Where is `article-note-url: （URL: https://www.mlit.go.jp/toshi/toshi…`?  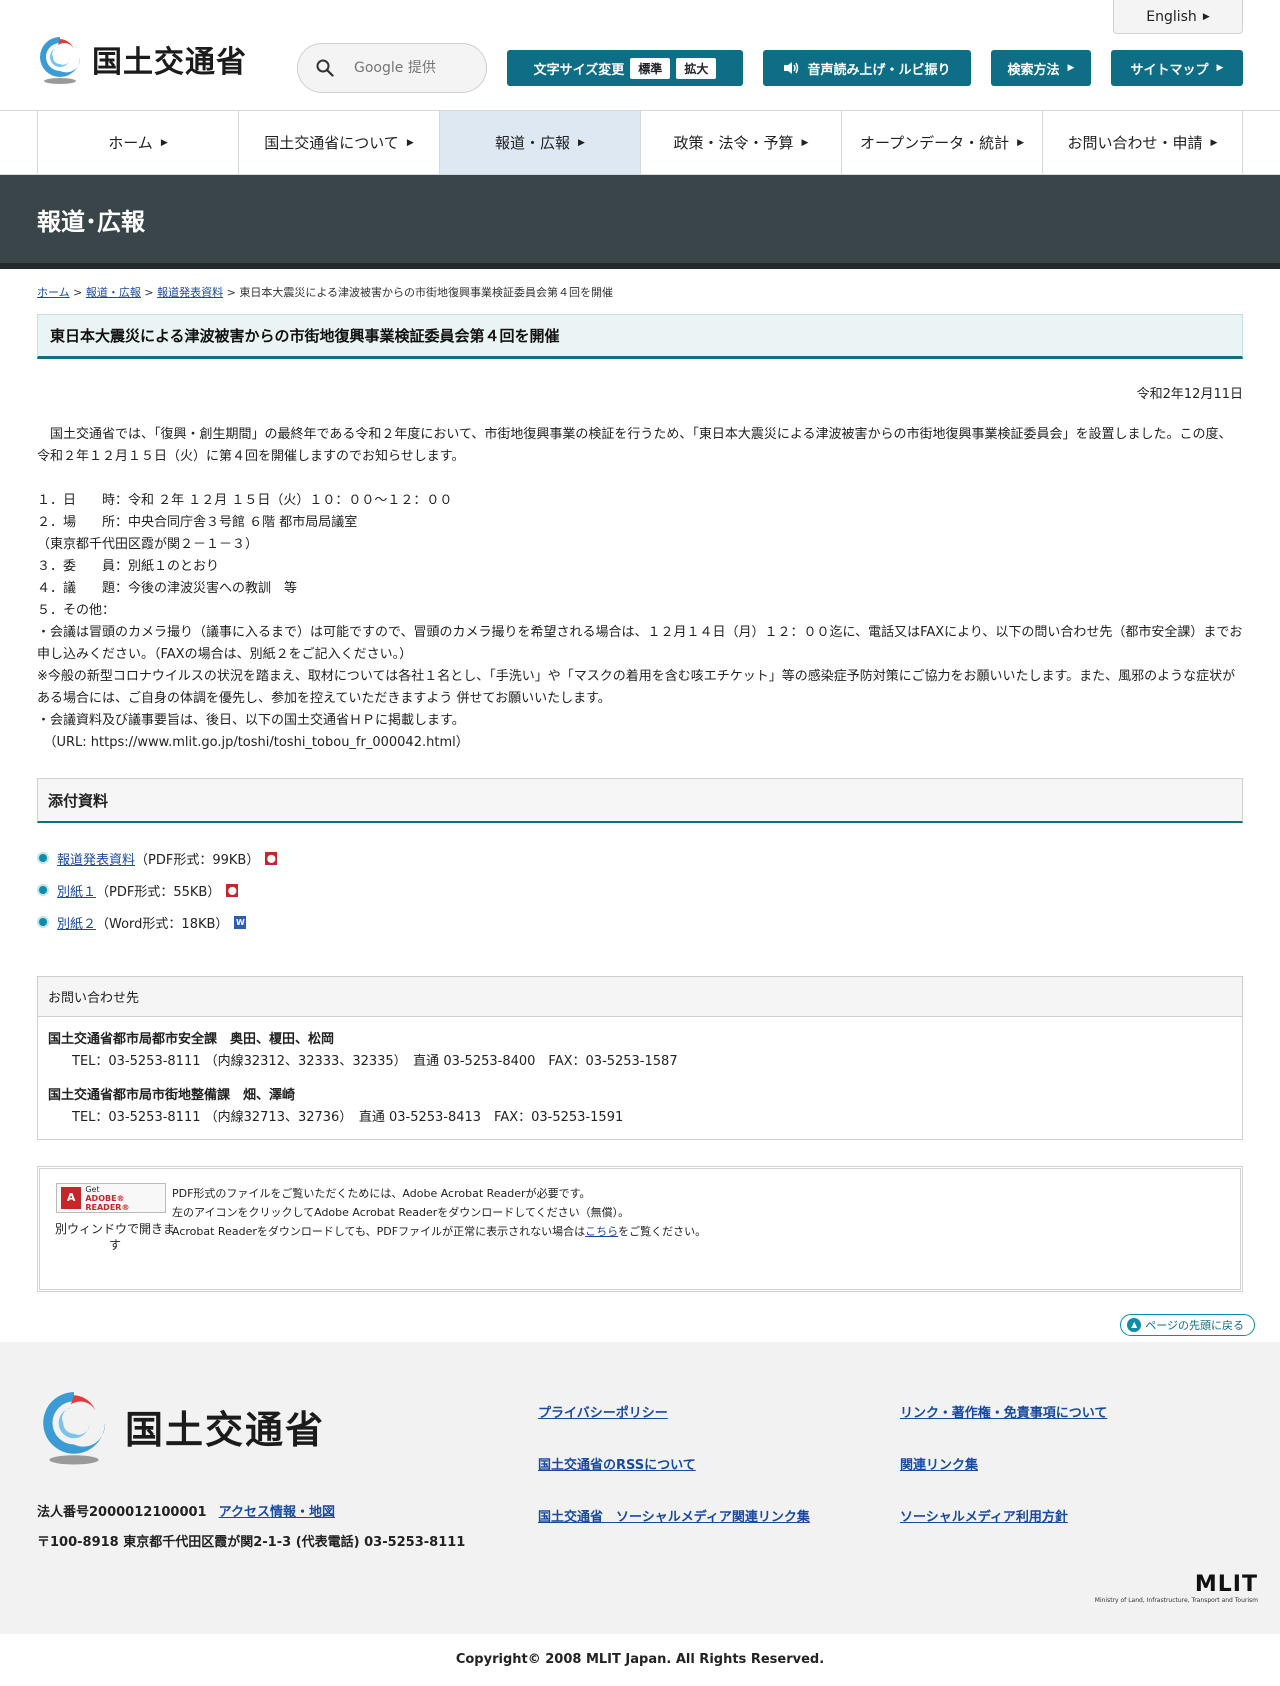 article-note-url: （URL: https://www.mlit.go.jp/toshi/toshi… is located at coordinates (253, 742).